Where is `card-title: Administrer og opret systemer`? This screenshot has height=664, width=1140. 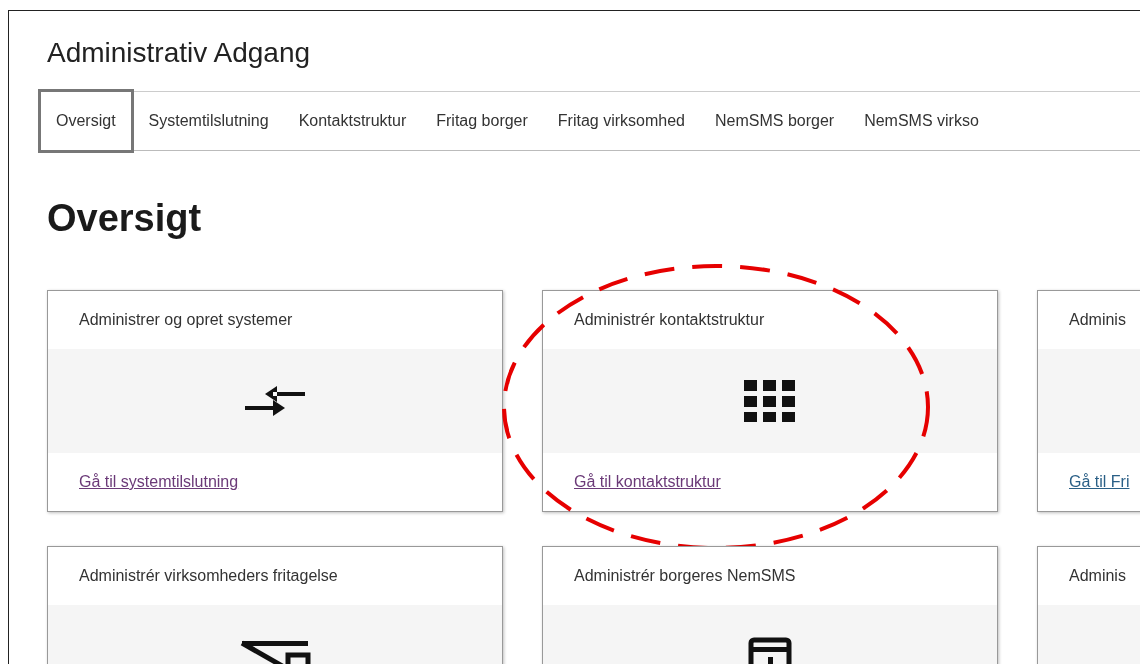 card-title: Administrer og opret systemer is located at coordinates (186, 320).